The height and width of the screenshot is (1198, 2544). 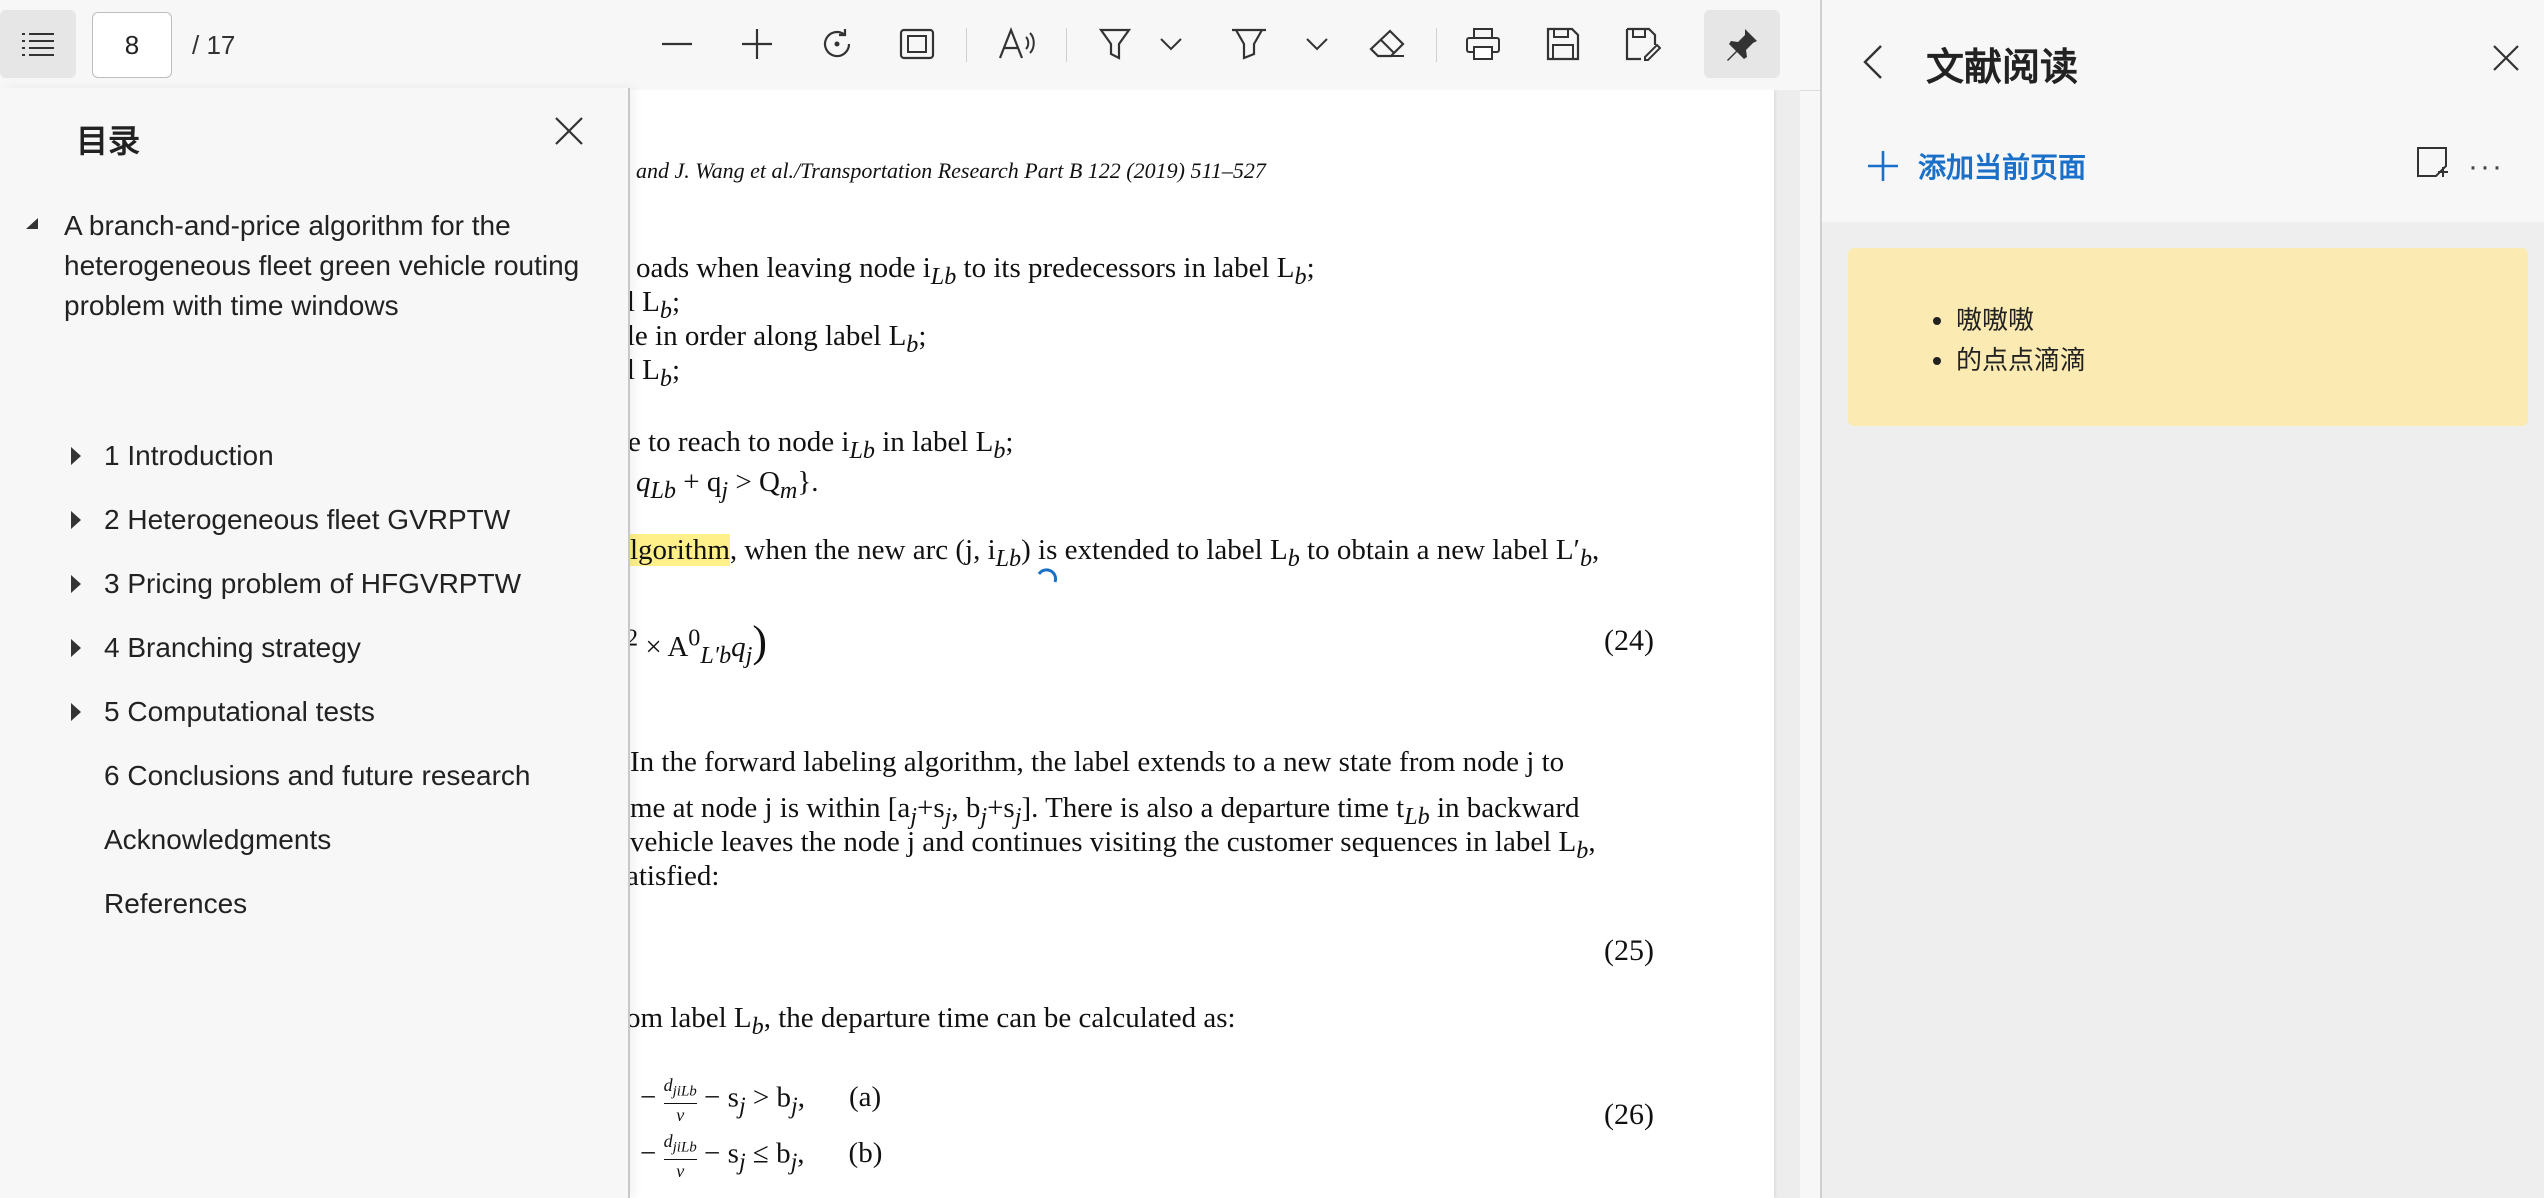 I want to click on minus-icon, so click(x=677, y=44).